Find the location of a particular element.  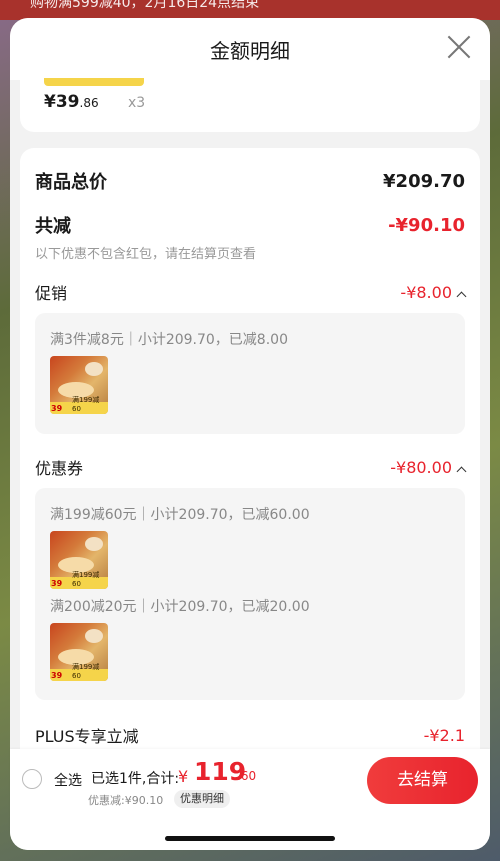

total-row: 商品总价 ¥209.70 is located at coordinates (250, 181).